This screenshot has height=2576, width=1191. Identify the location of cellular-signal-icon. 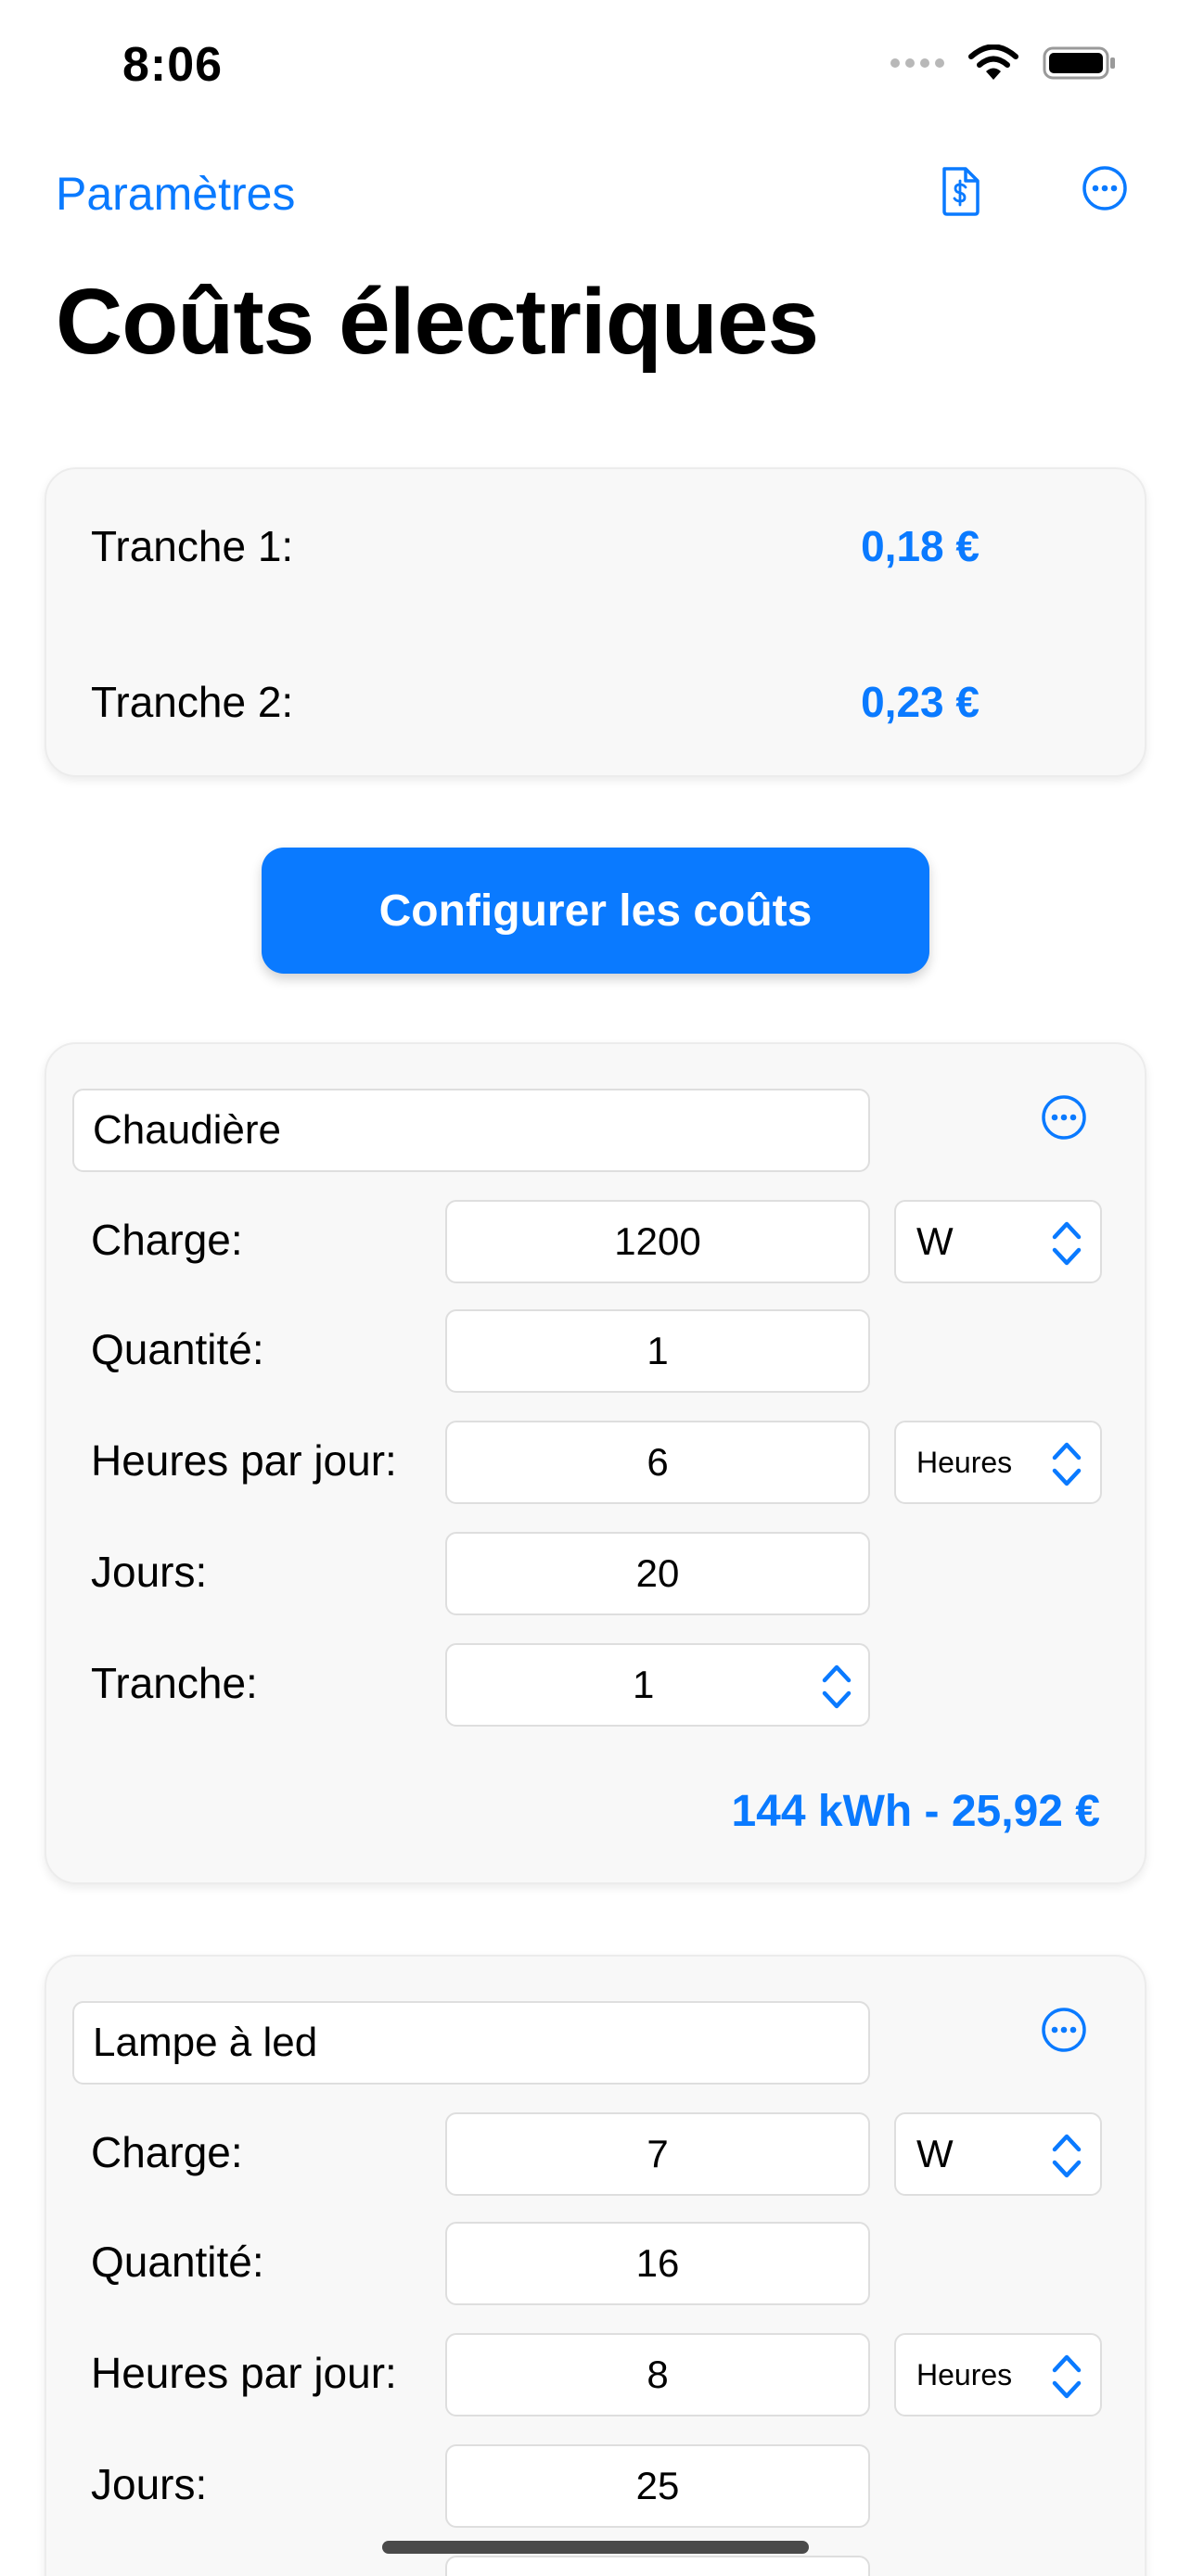
(917, 63).